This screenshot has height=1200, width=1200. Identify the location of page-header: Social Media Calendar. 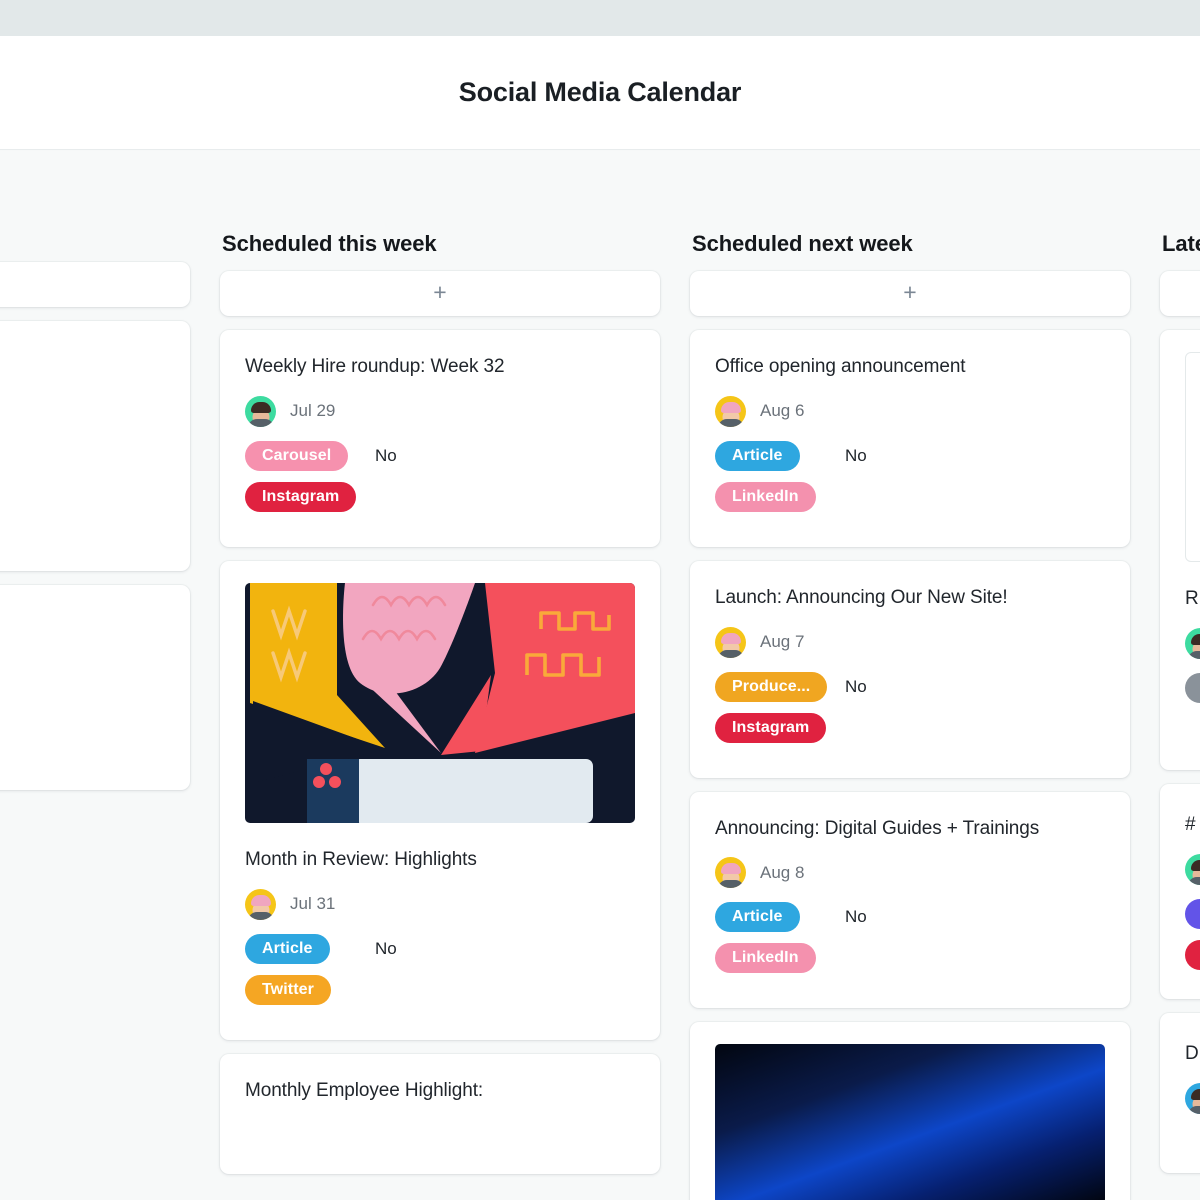
(600, 93).